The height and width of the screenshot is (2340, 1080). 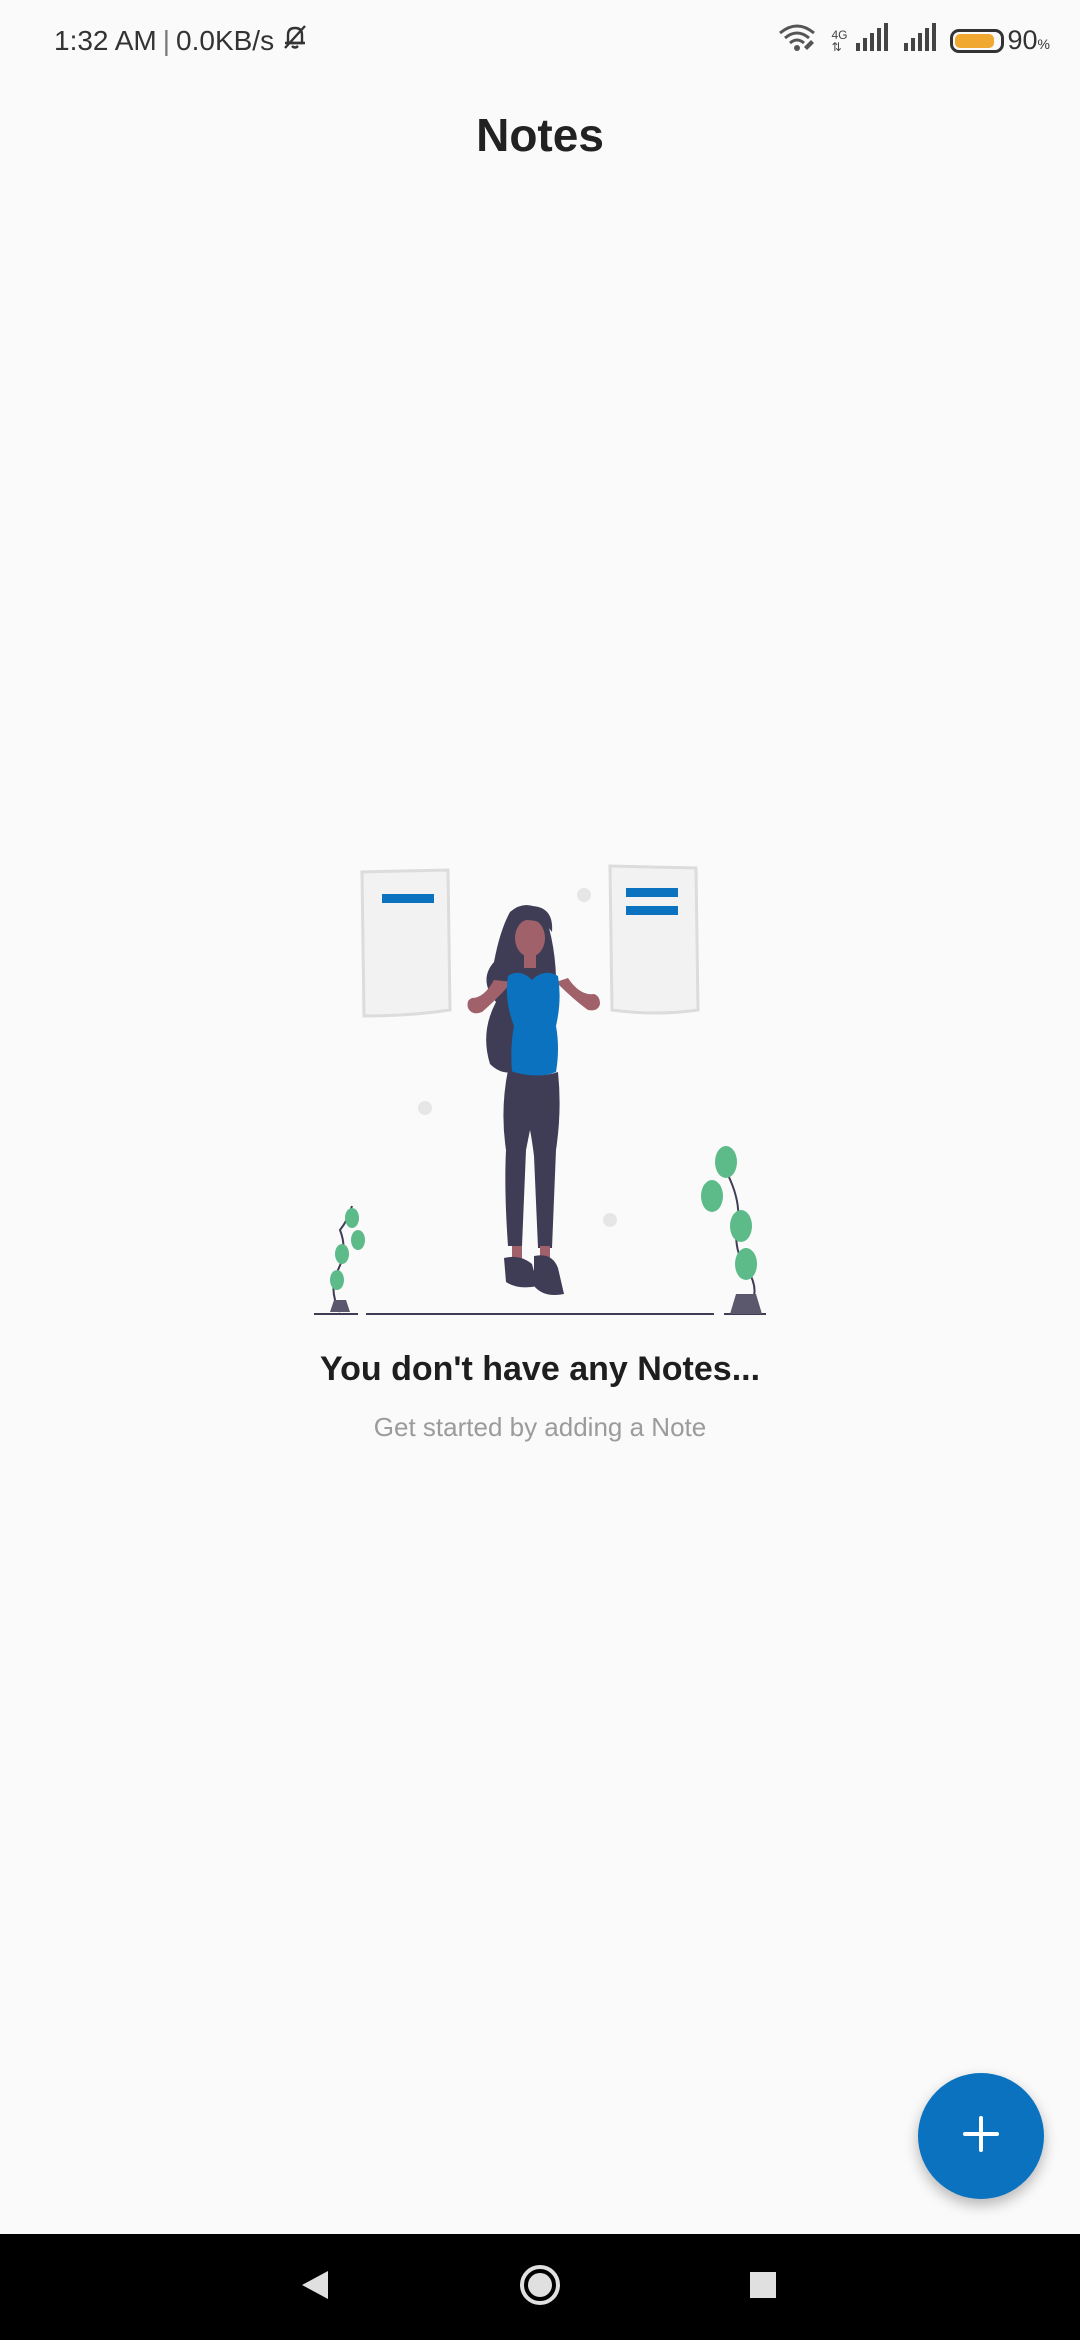 I want to click on home-icon, so click(x=540, y=2287).